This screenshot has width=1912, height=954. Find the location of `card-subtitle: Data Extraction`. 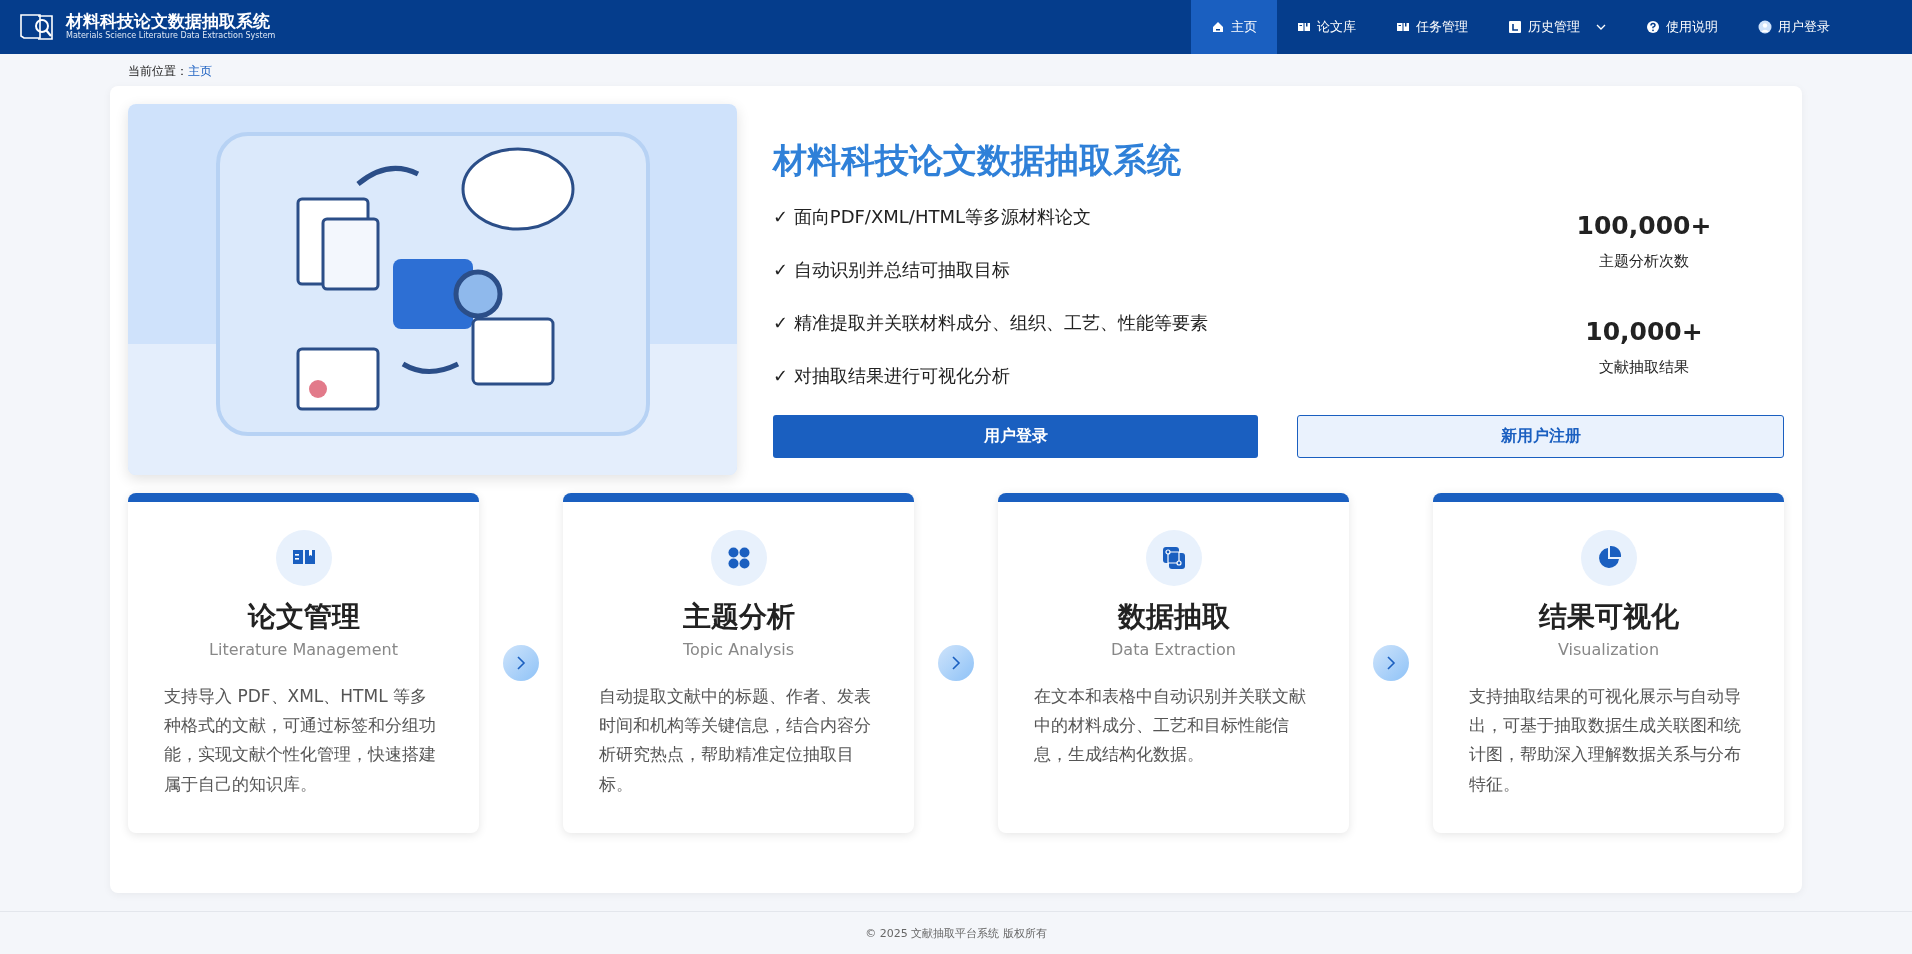

card-subtitle: Data Extraction is located at coordinates (1173, 650).